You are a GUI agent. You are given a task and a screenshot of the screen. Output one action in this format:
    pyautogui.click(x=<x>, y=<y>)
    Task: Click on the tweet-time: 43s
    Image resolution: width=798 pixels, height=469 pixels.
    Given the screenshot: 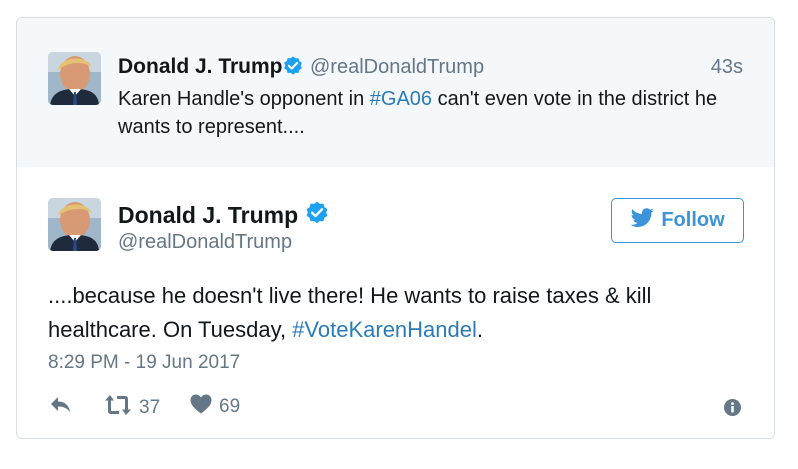 What is the action you would take?
    pyautogui.click(x=727, y=67)
    